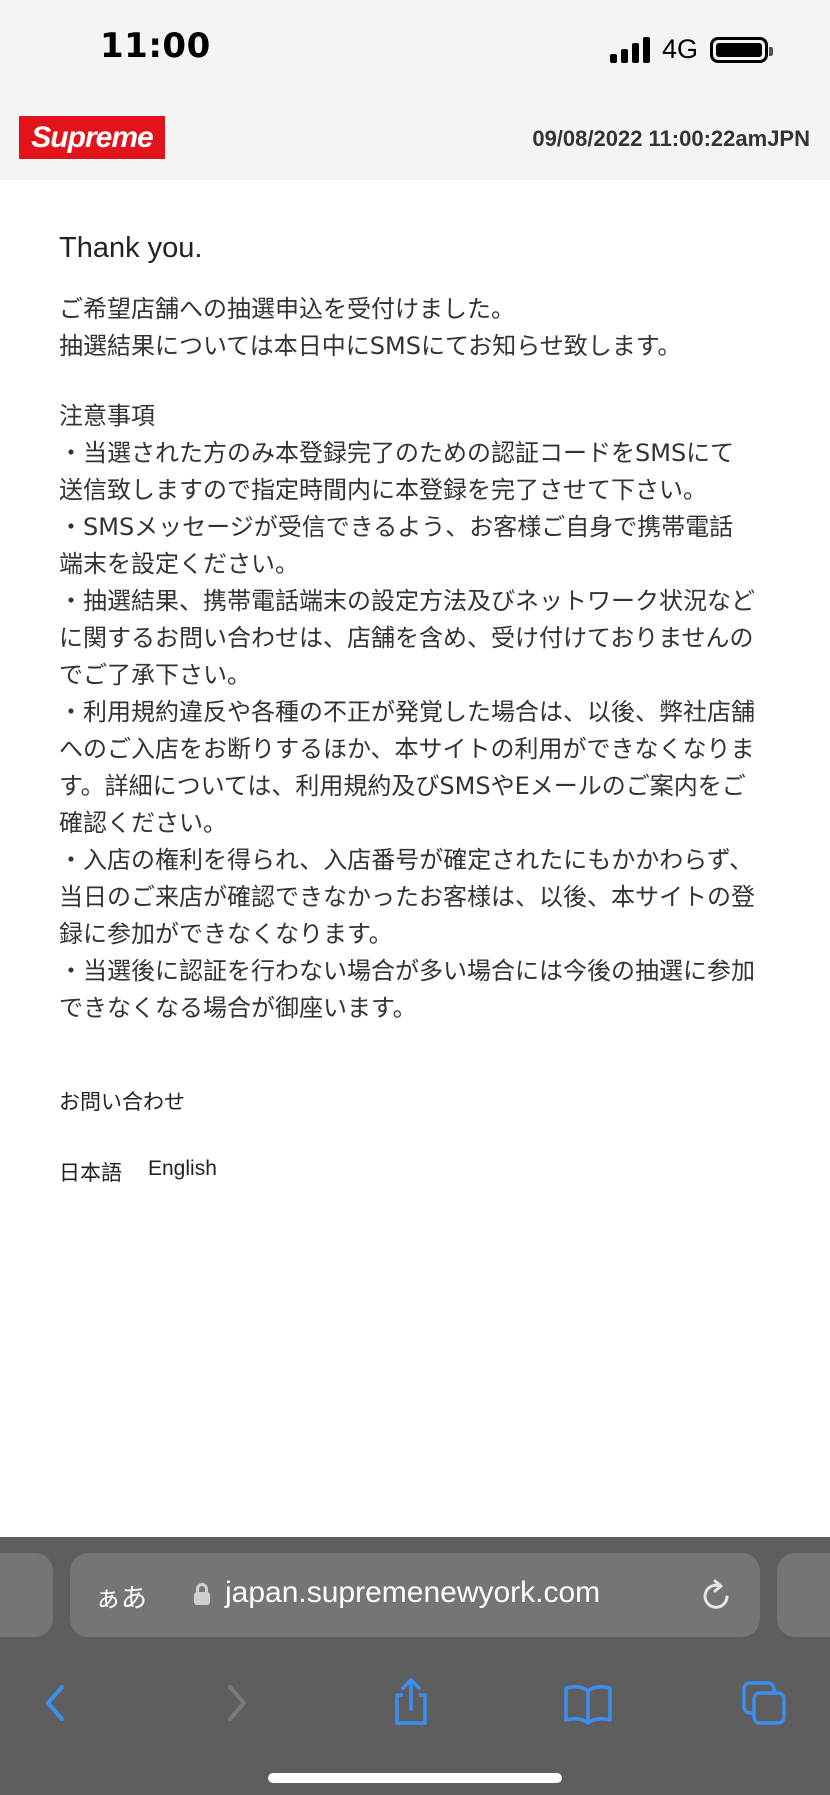 The width and height of the screenshot is (830, 1795). What do you see at coordinates (412, 1593) in the screenshot?
I see `url-text: japan.supremenewyork.com` at bounding box center [412, 1593].